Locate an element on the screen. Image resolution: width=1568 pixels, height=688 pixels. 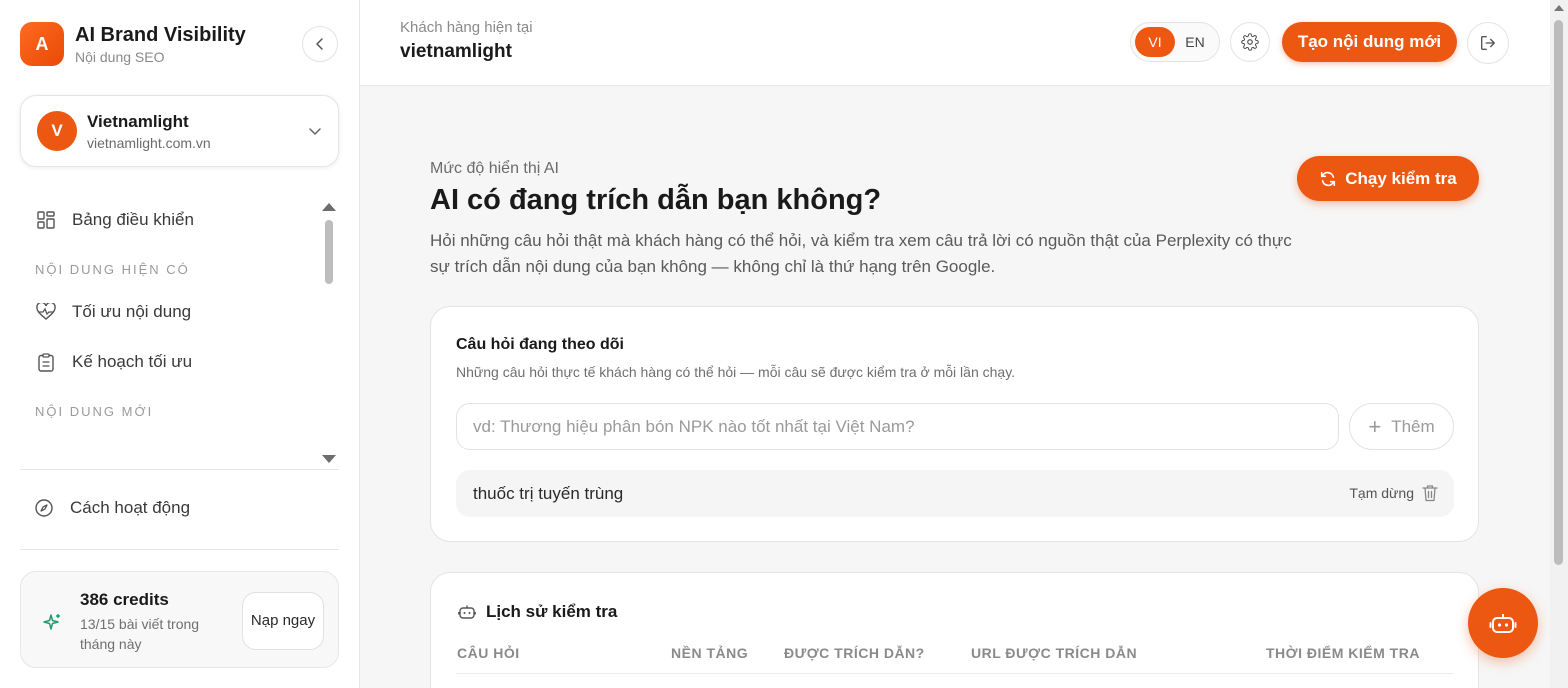
site-avatar: V is located at coordinates (57, 131).